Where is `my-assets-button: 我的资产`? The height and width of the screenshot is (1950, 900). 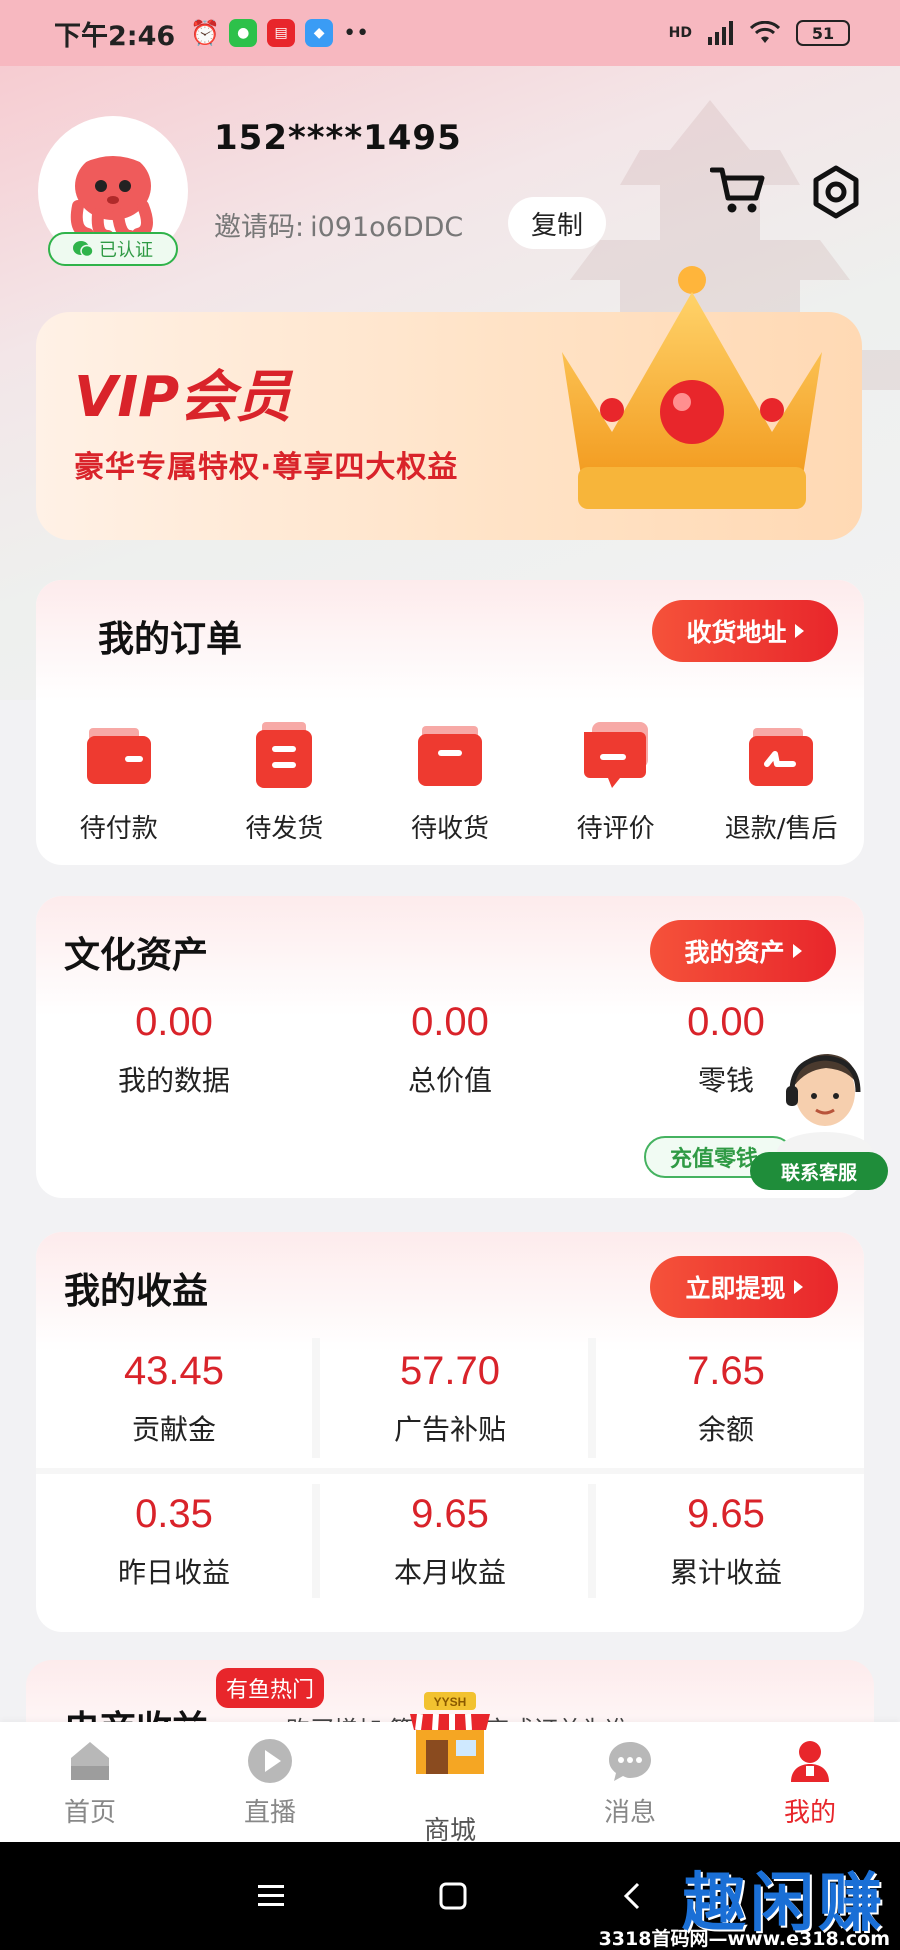
my-assets-button: 我的资产 is located at coordinates (743, 951).